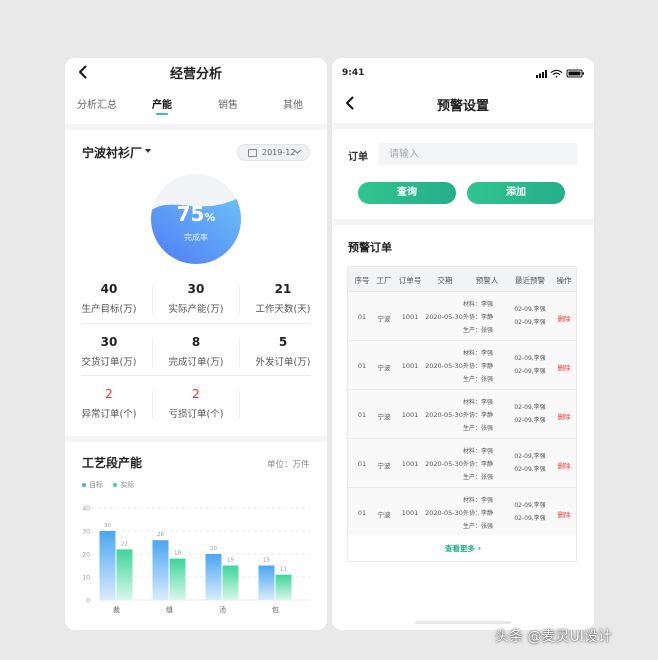 The width and height of the screenshot is (658, 660). What do you see at coordinates (112, 152) in the screenshot?
I see `factory-selector: 宁波衬衫厂` at bounding box center [112, 152].